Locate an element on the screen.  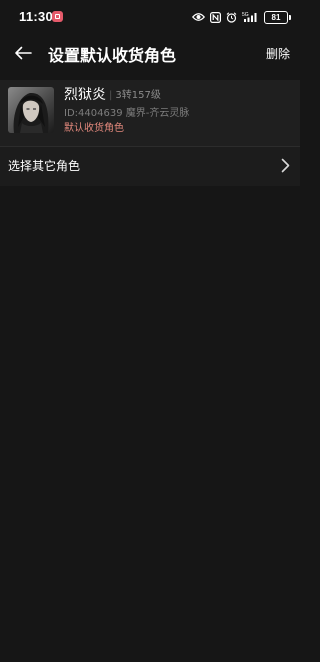
default-role-card: 烈狱炎 | 3转157级 ID:4404639 魔界-齐云灵脉 默认收货角色 is located at coordinates (150, 113).